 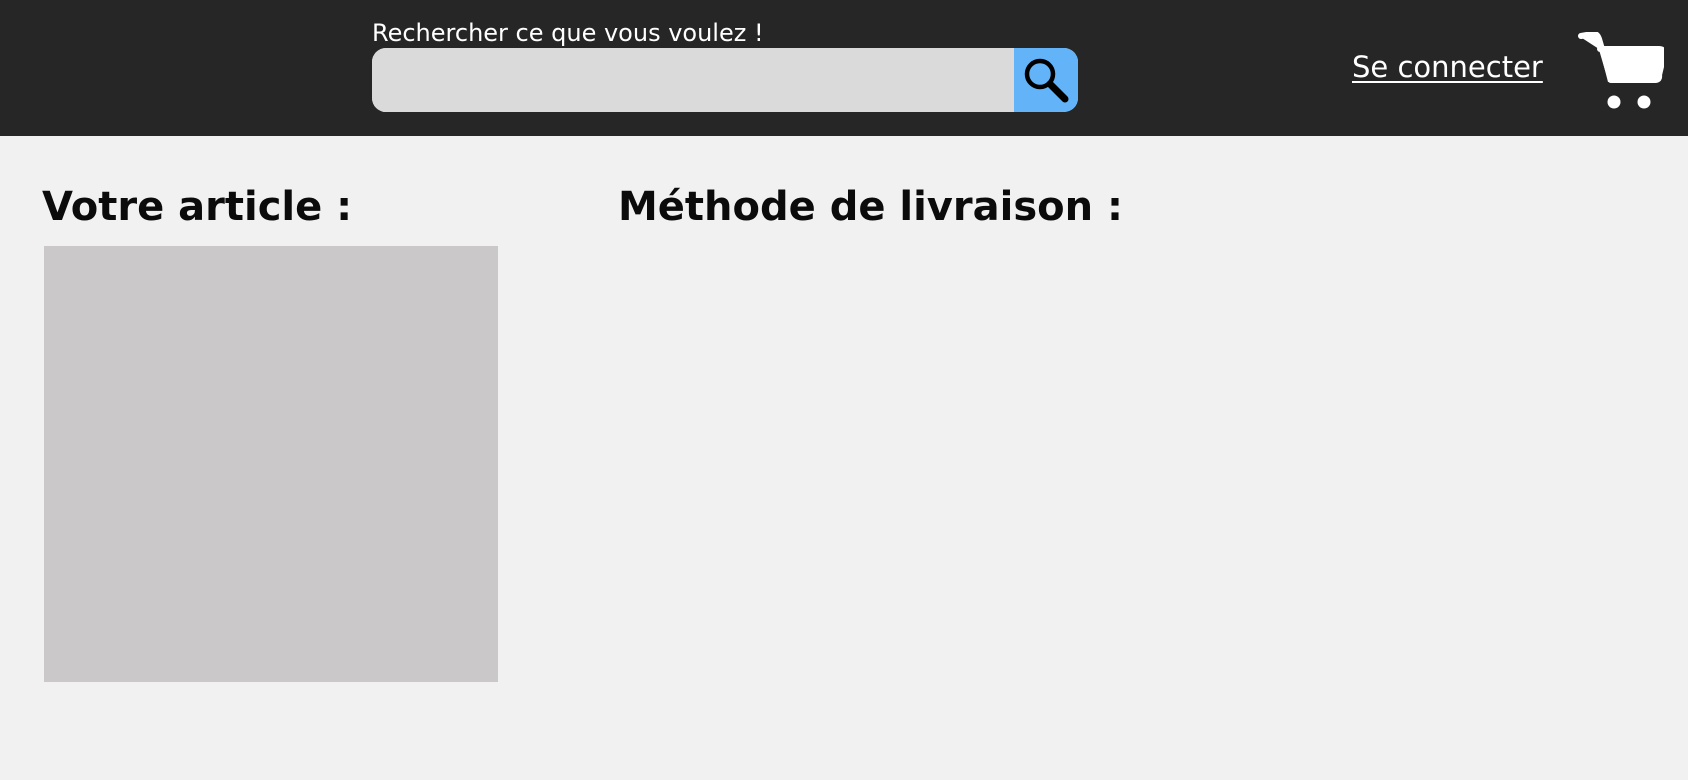 What do you see at coordinates (197, 207) in the screenshot?
I see `article-section-title: Votre article :` at bounding box center [197, 207].